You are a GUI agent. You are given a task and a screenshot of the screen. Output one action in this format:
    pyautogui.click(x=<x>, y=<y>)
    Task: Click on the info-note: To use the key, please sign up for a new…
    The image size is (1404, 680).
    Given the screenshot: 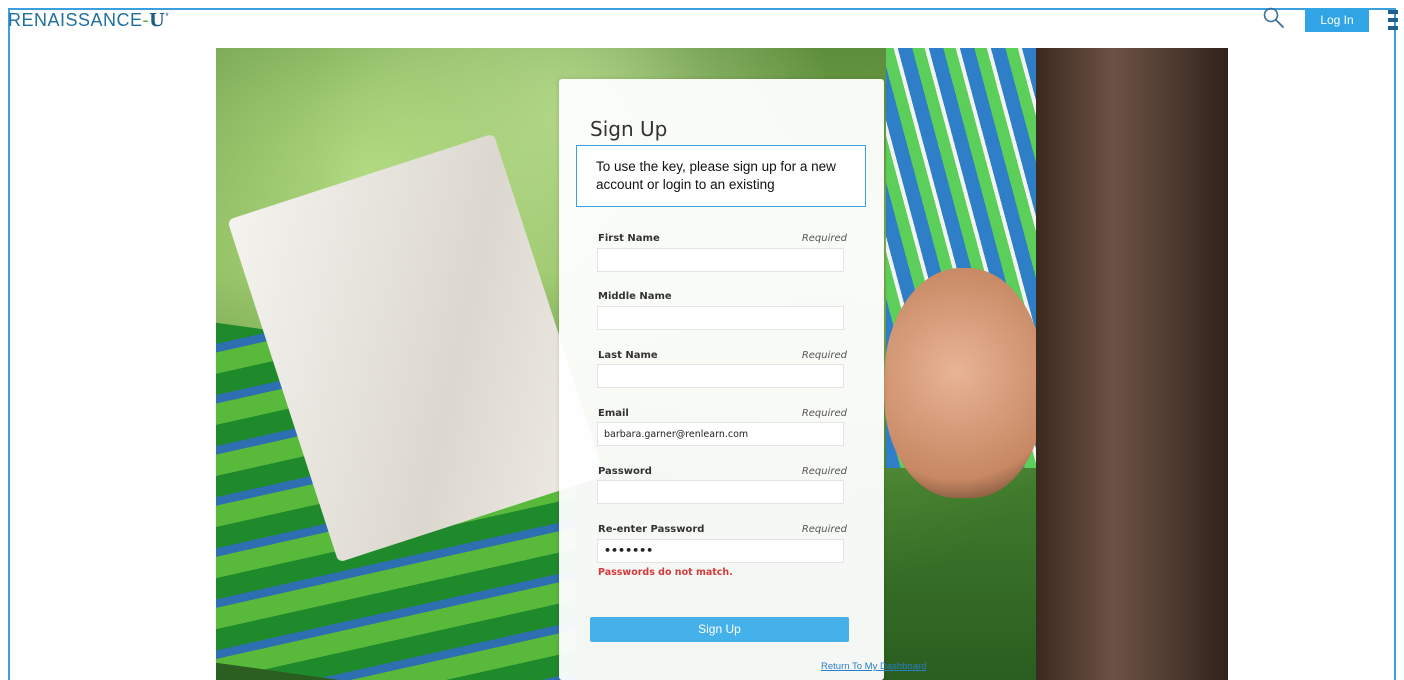 What is the action you would take?
    pyautogui.click(x=721, y=176)
    